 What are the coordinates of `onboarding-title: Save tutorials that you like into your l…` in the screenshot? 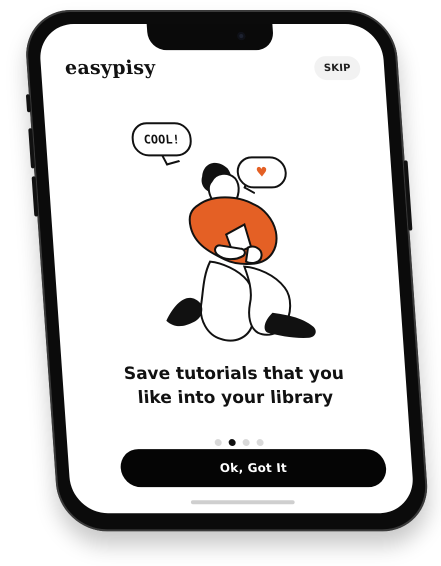 It's located at (234, 386).